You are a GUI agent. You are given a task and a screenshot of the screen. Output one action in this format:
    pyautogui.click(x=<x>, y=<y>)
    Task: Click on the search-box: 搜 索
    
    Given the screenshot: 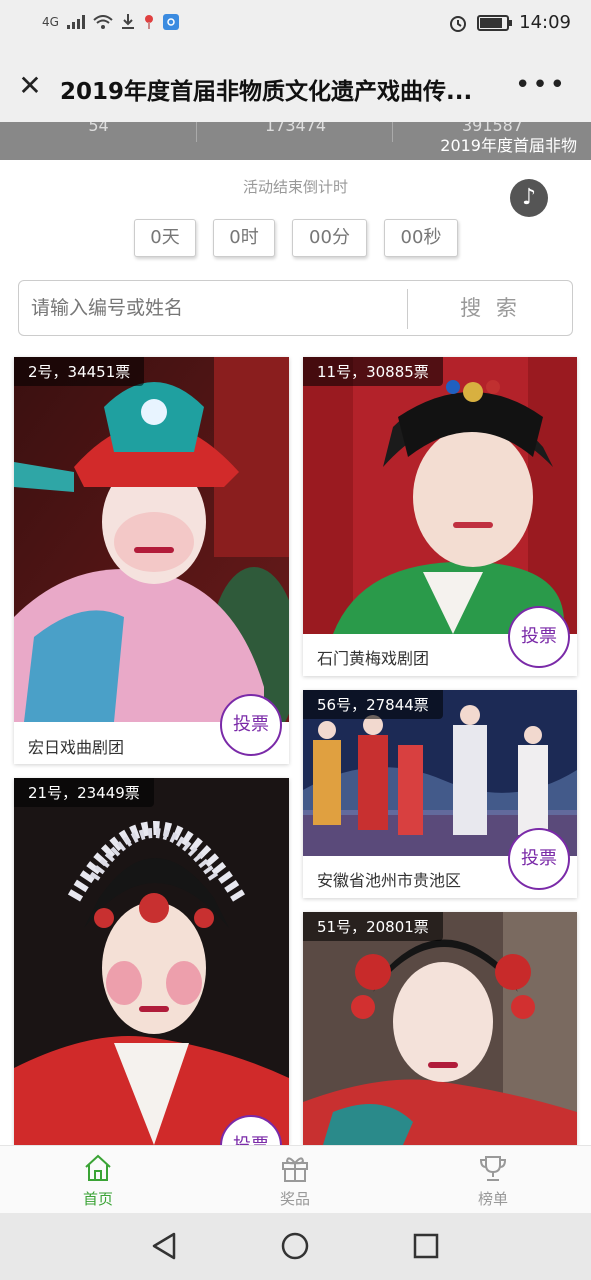 What is the action you would take?
    pyautogui.click(x=295, y=308)
    